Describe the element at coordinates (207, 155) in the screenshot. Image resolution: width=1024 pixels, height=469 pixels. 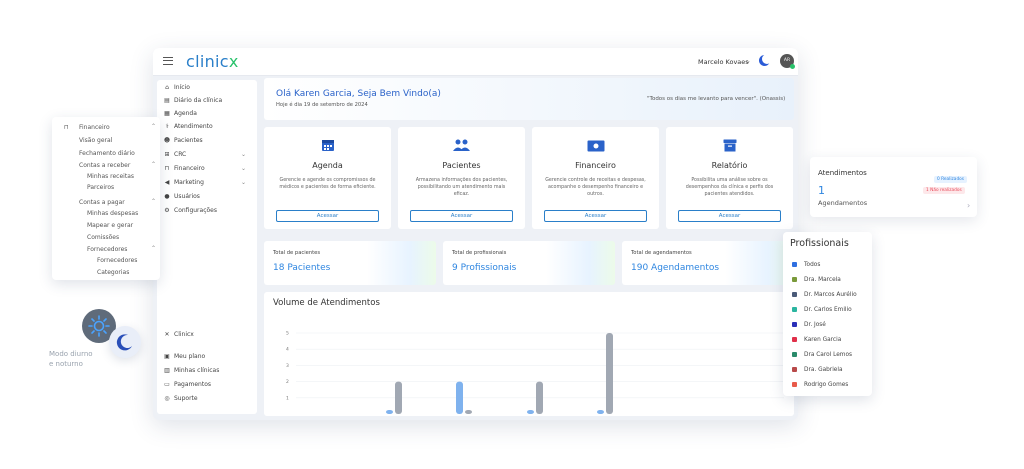
I see `sidebar-item-crc: ⊞ CRC ⌄` at that location.